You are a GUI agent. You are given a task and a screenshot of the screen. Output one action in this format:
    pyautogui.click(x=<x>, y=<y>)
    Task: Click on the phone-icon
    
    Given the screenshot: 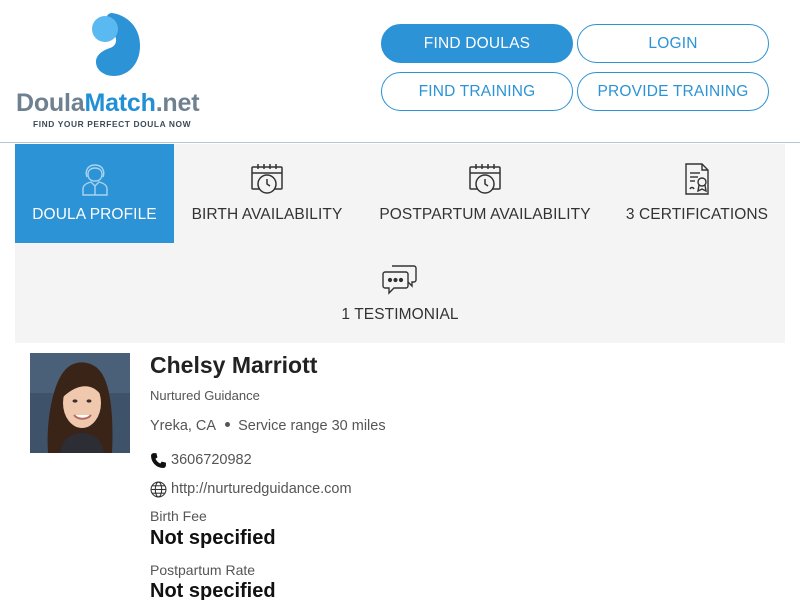 What is the action you would take?
    pyautogui.click(x=158, y=460)
    